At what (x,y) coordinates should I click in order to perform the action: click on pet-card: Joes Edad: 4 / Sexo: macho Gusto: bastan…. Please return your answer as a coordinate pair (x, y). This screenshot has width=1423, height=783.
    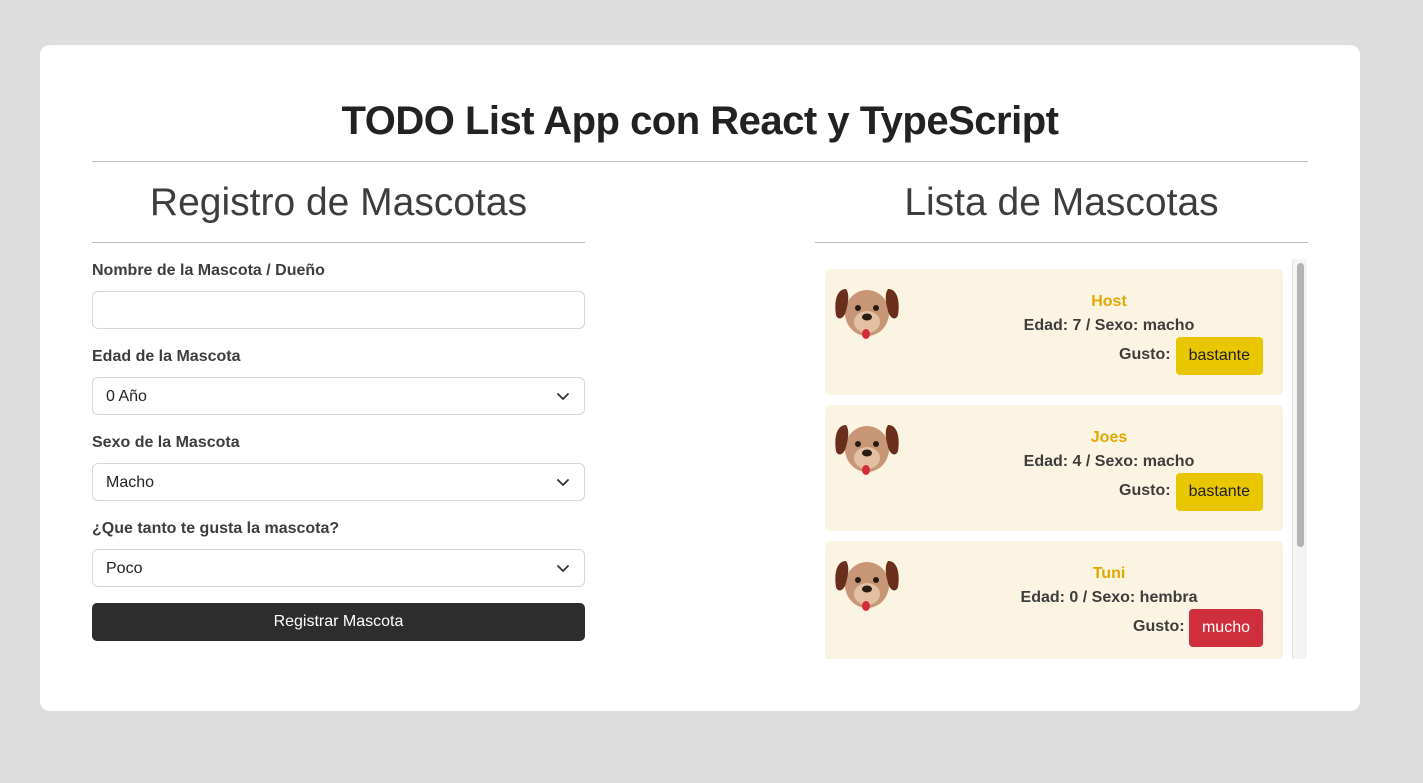
    Looking at the image, I should click on (1054, 468).